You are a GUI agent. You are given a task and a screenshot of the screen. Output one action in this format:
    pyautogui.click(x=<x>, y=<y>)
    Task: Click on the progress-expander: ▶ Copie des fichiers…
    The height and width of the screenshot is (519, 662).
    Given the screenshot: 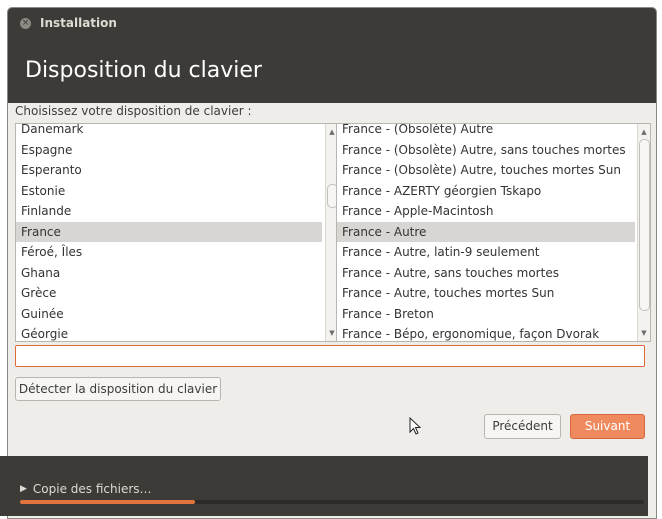 What is the action you would take?
    pyautogui.click(x=86, y=489)
    